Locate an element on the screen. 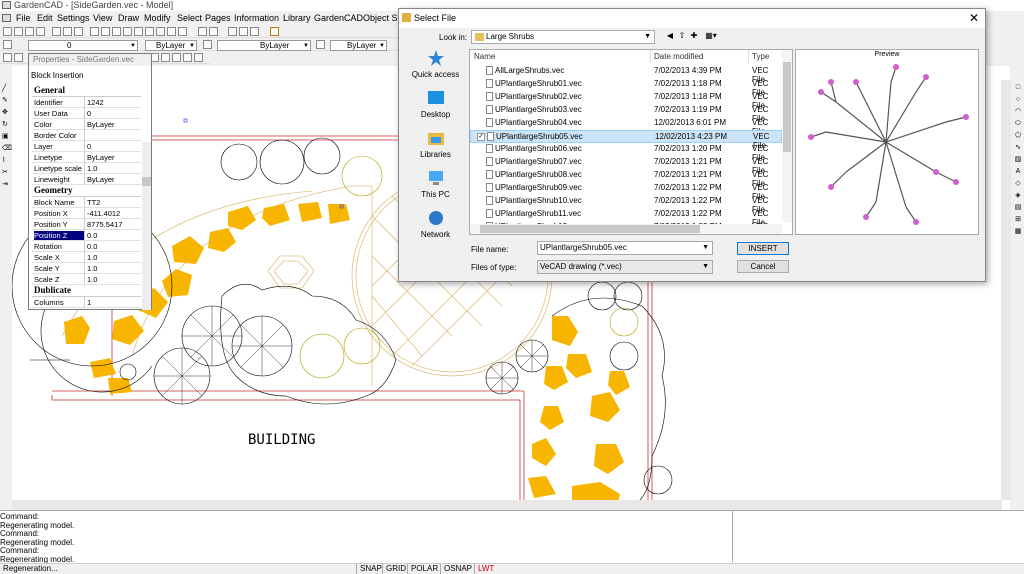  property-row: Rotation 0.0 is located at coordinates (86, 246).